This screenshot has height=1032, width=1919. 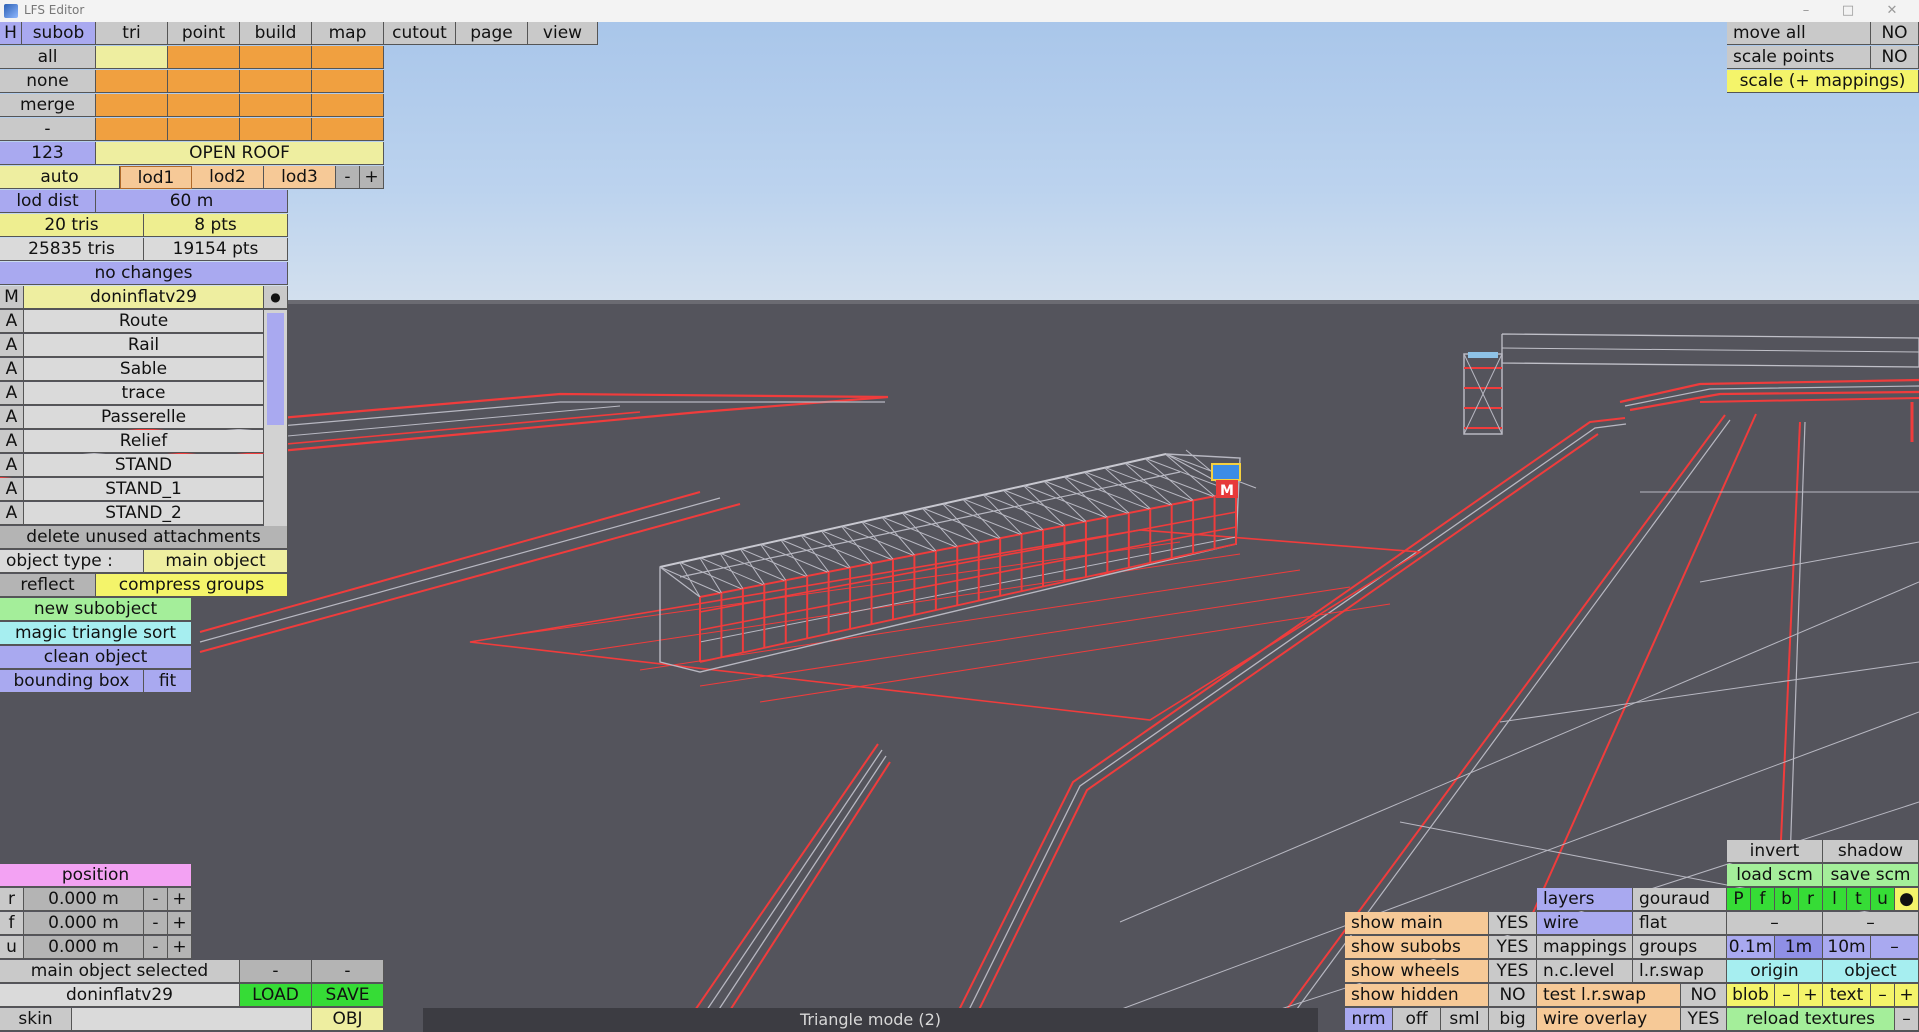 I want to click on lod-auto-button: auto, so click(x=60, y=177).